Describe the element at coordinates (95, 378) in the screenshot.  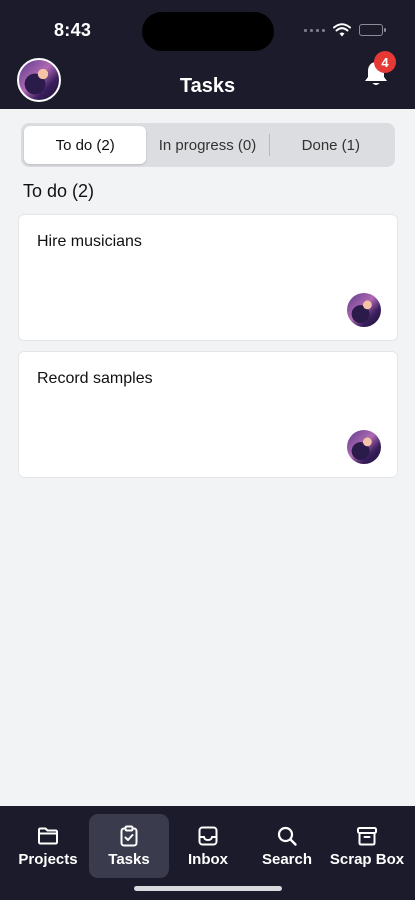
I see `task-title: Record samples` at that location.